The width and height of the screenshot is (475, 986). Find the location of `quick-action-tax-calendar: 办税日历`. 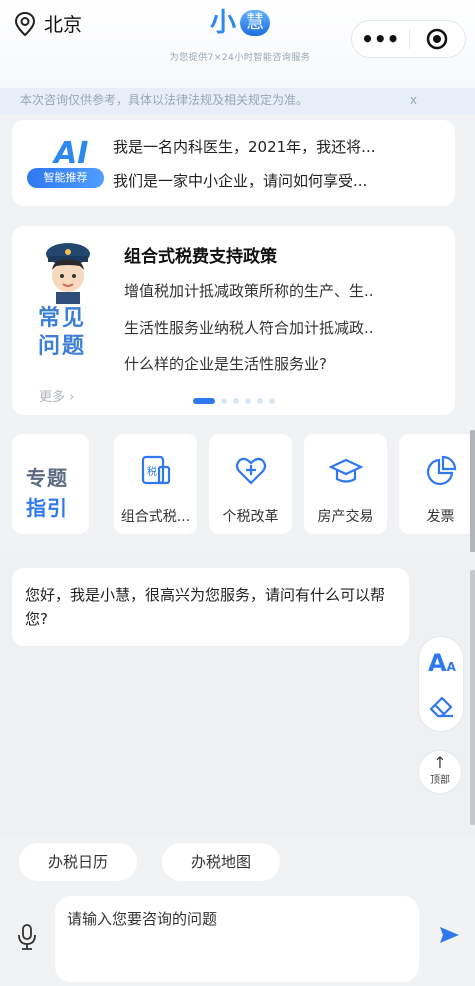

quick-action-tax-calendar: 办税日历 is located at coordinates (78, 862).